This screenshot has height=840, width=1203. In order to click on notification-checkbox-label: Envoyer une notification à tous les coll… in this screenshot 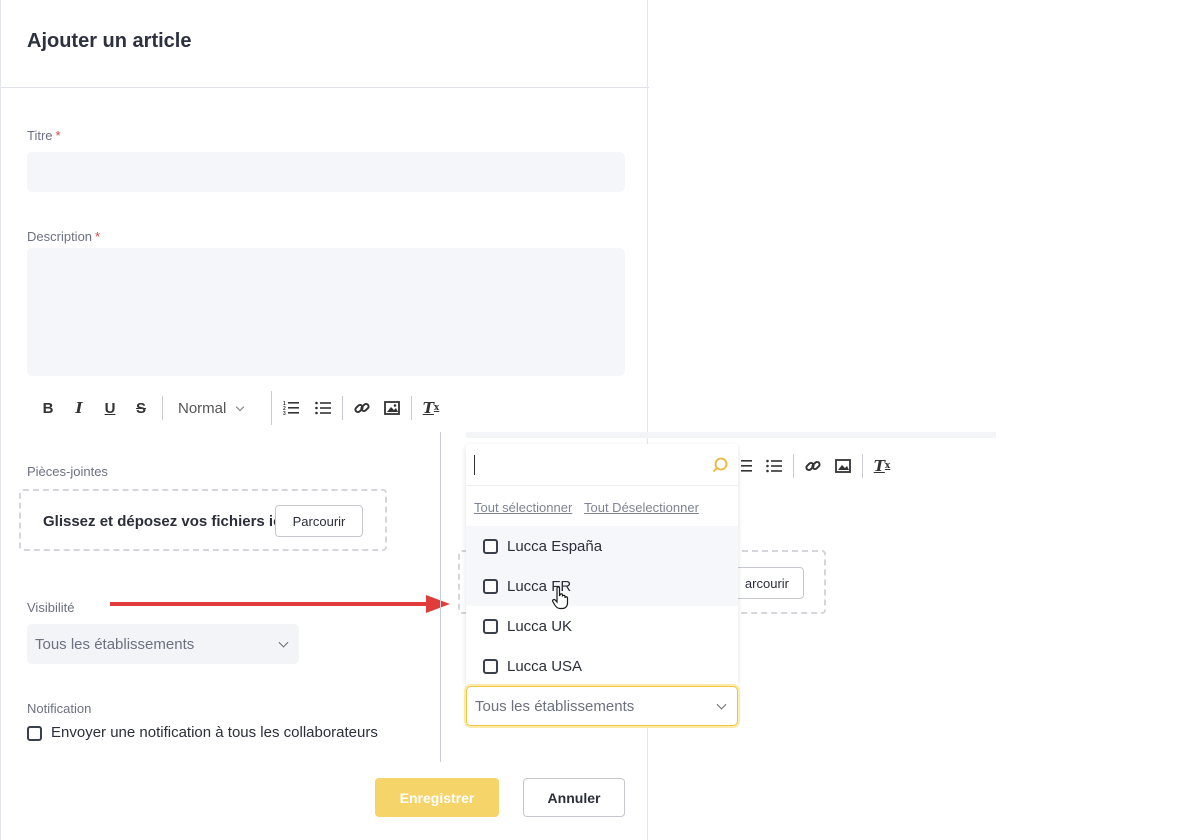, I will do `click(214, 732)`.